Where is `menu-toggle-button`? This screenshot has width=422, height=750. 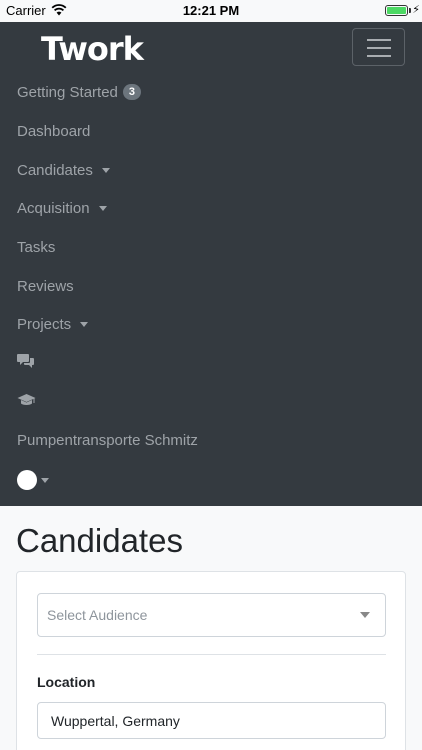
menu-toggle-button is located at coordinates (378, 47).